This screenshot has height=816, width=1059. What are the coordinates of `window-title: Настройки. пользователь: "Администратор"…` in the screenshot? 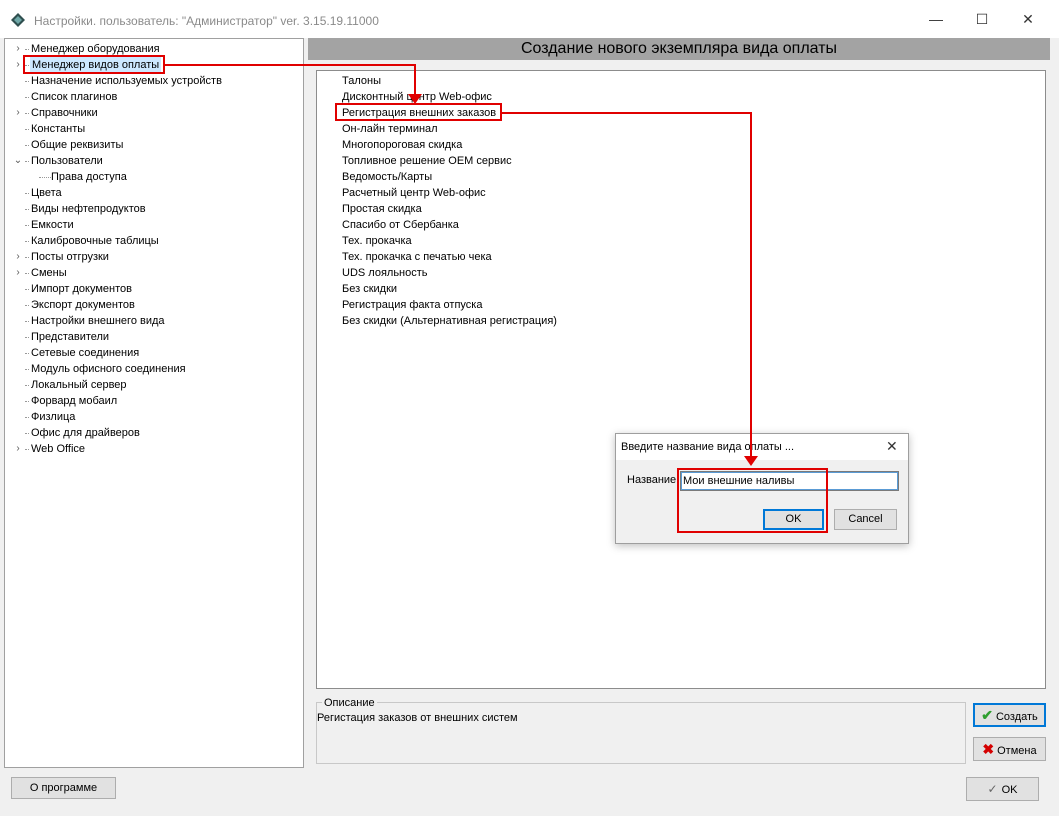 It's located at (206, 21).